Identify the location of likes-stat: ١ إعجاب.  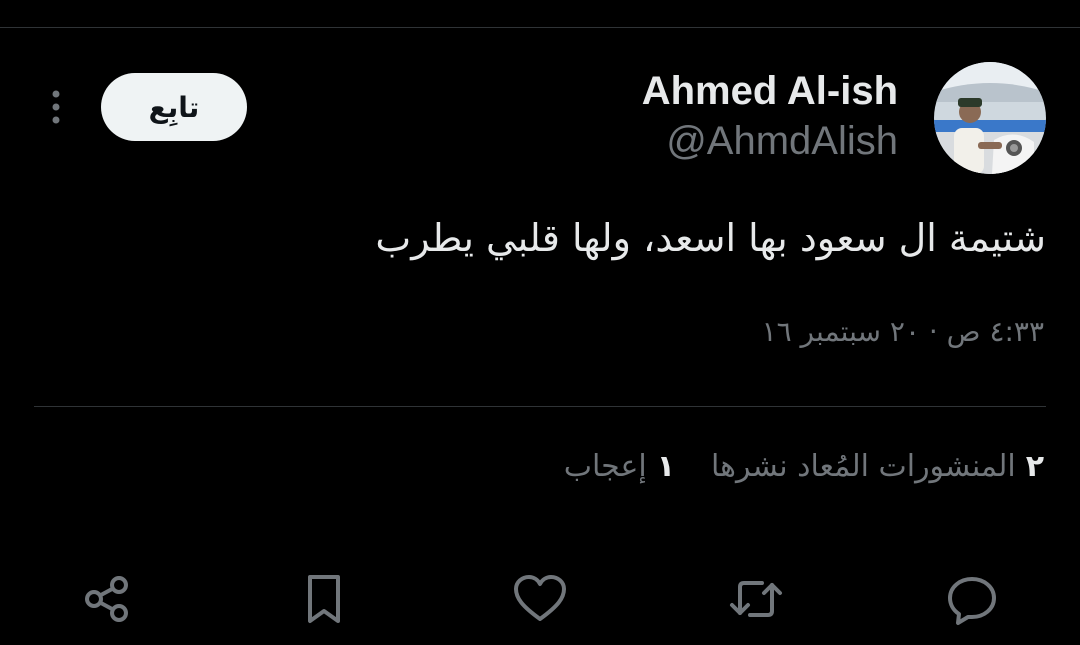
(619, 467).